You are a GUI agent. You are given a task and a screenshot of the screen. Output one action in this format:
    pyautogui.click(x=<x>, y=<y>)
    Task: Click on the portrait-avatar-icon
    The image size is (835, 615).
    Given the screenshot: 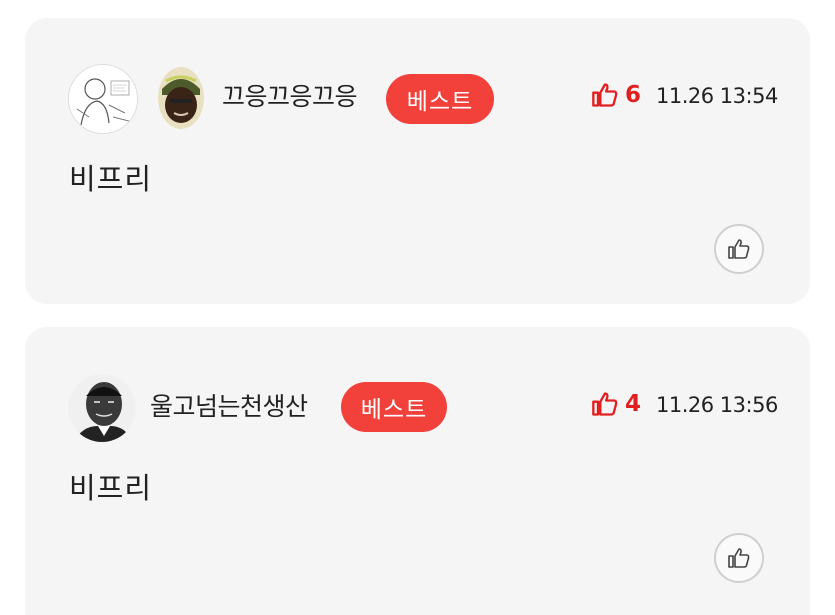 What is the action you would take?
    pyautogui.click(x=102, y=408)
    